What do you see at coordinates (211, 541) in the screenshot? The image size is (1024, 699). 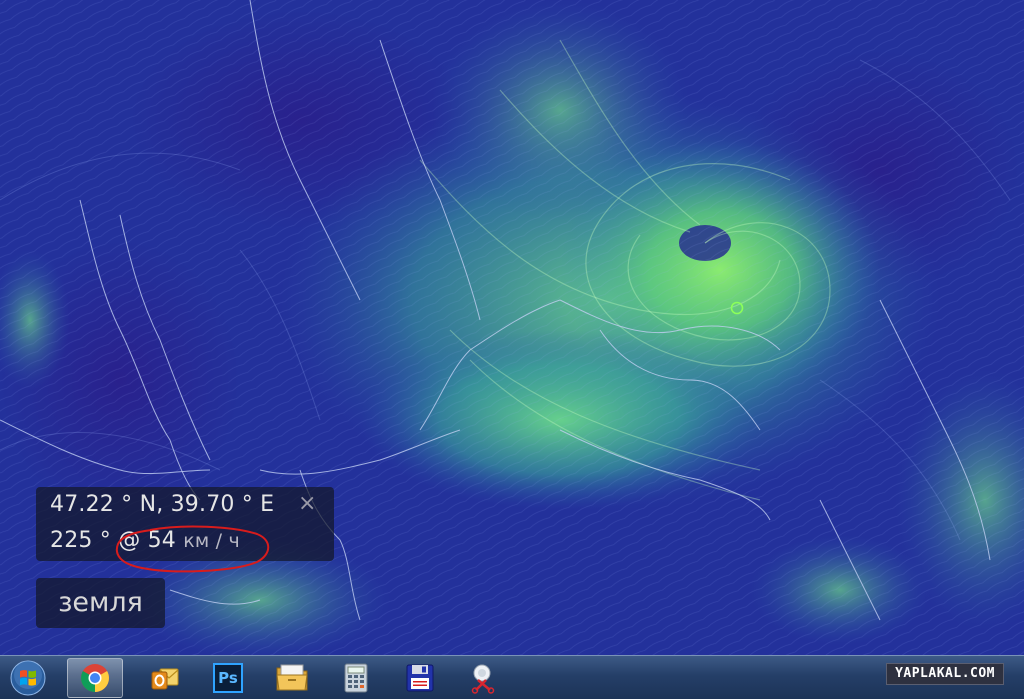 I see `wind-speed-unit: км / ч` at bounding box center [211, 541].